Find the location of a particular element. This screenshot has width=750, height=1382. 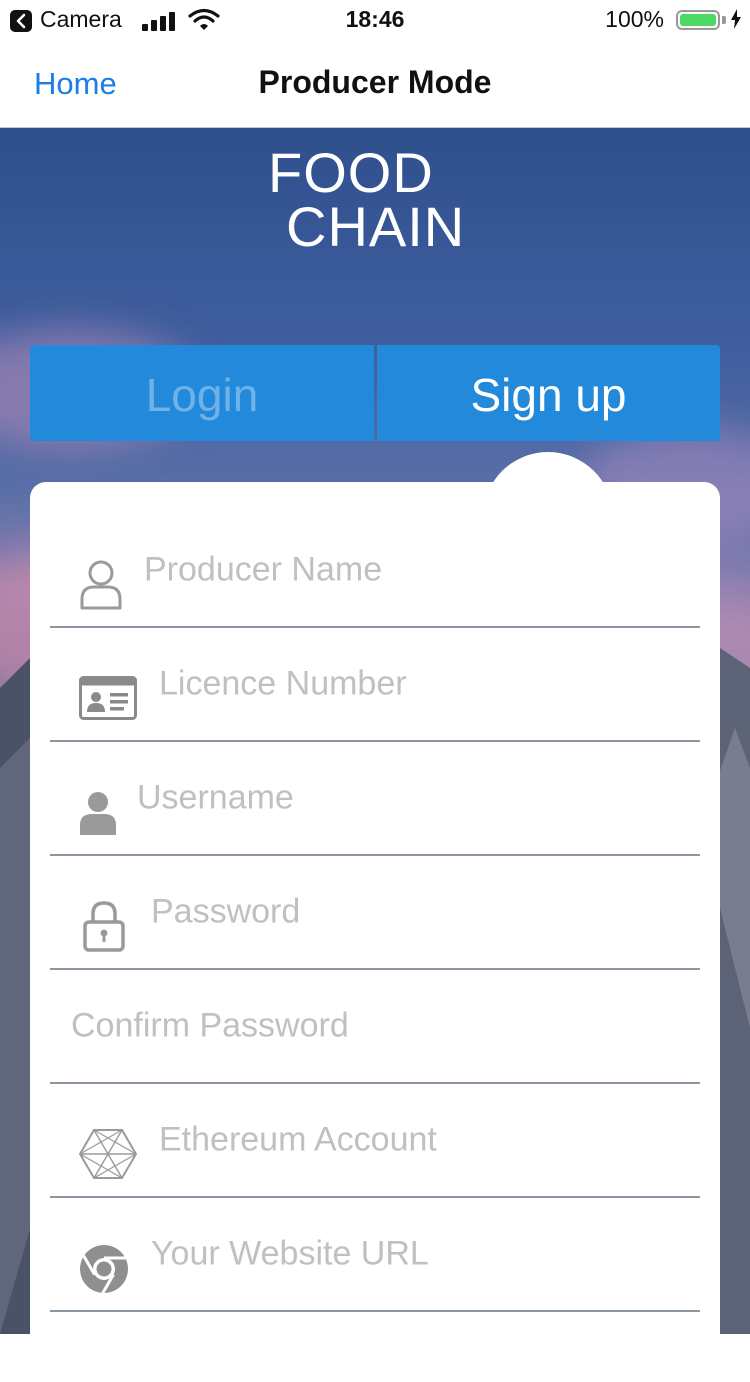

lock-icon is located at coordinates (104, 926).